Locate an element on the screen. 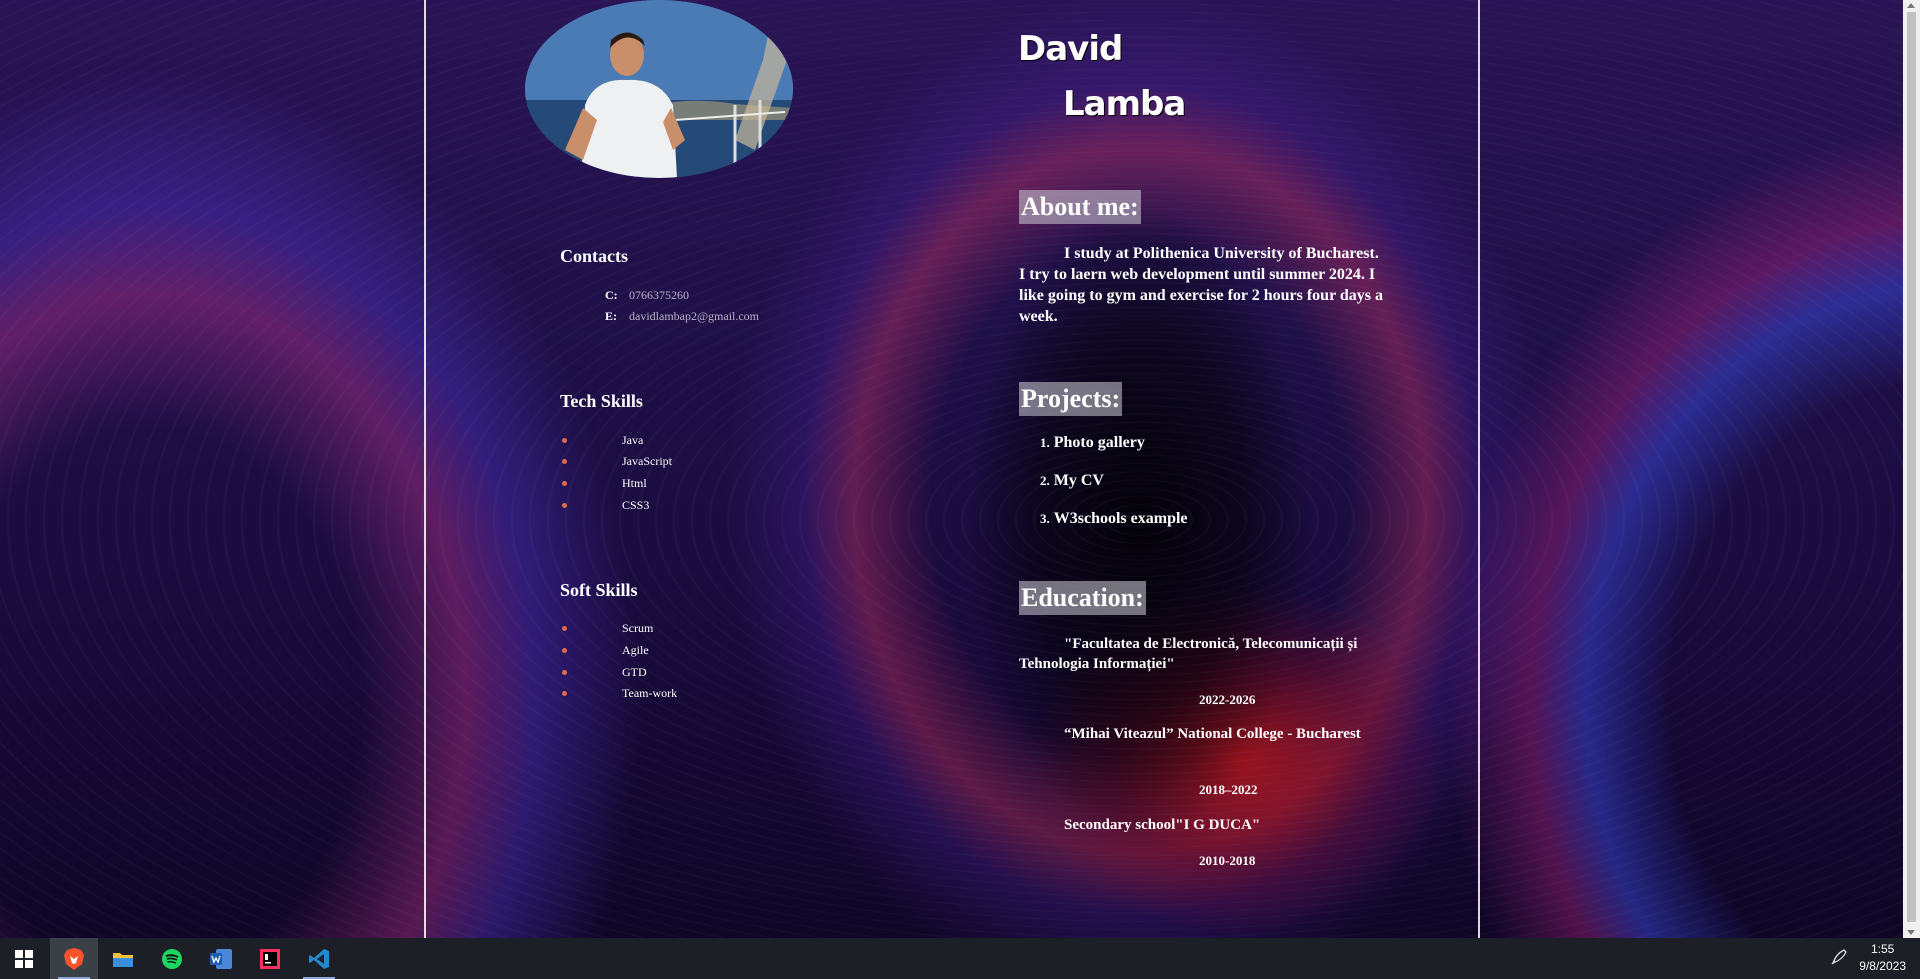  intellij-icon is located at coordinates (270, 958).